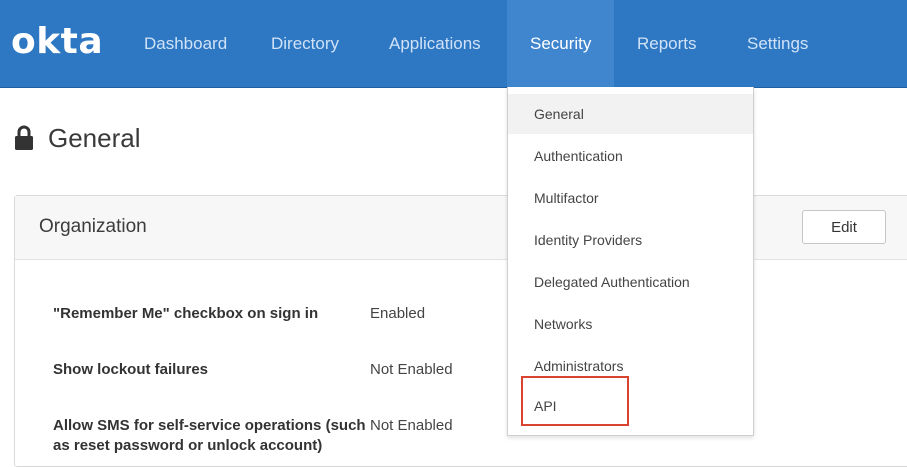  What do you see at coordinates (844, 227) in the screenshot?
I see `edit-button: Edit` at bounding box center [844, 227].